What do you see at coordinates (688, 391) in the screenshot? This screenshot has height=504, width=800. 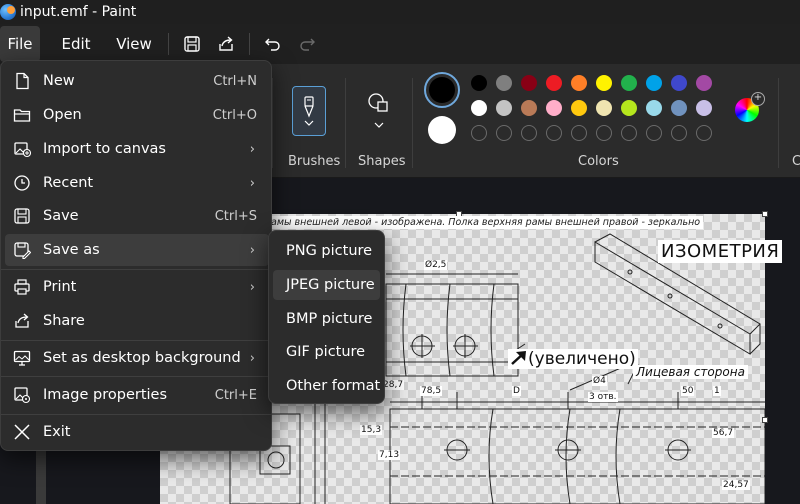 I see `dimension-label: 50` at bounding box center [688, 391].